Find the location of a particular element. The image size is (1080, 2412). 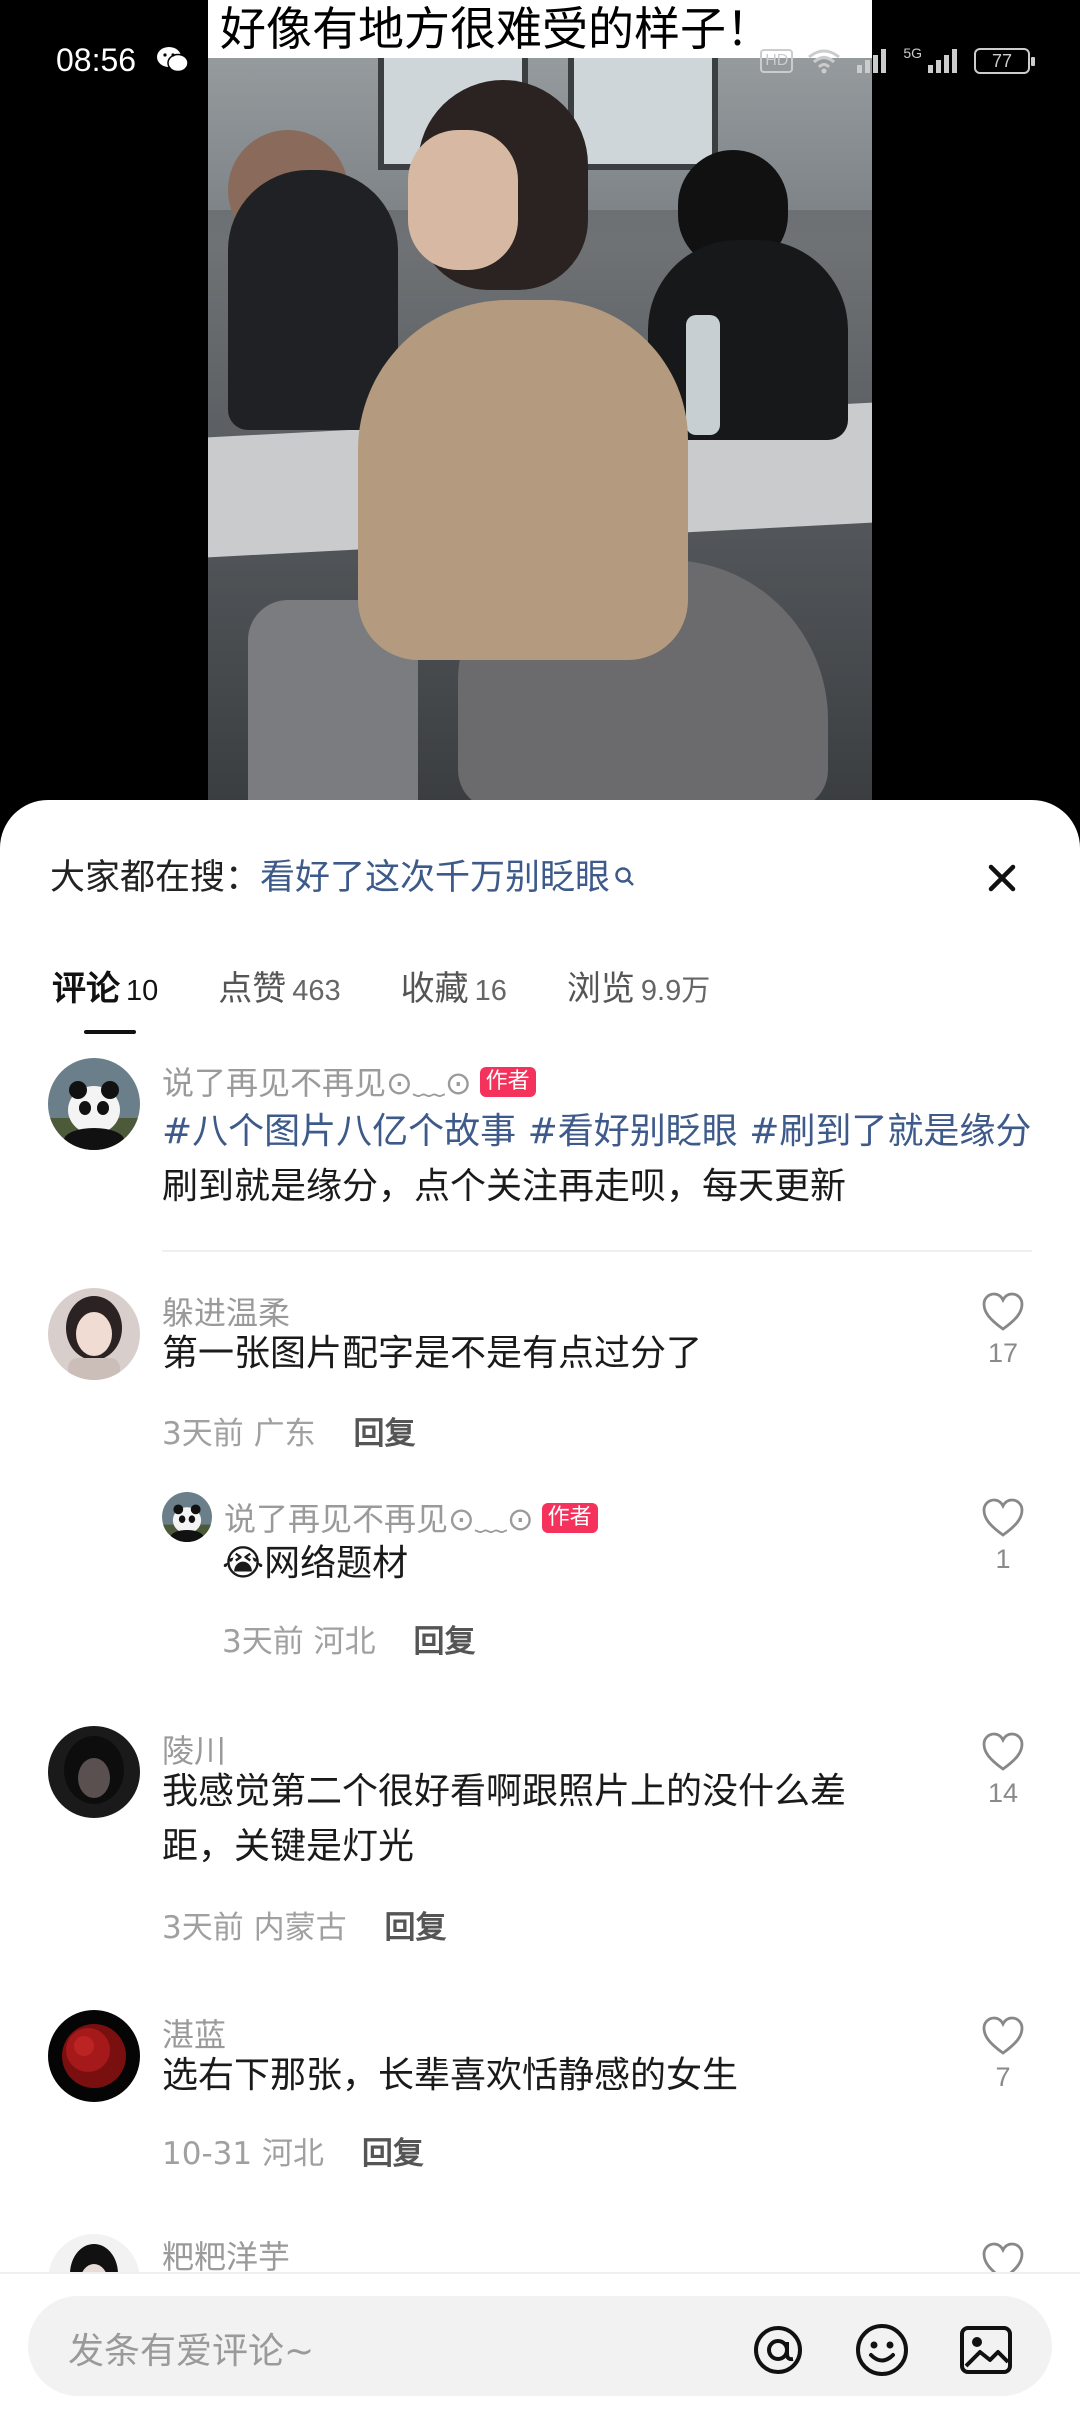

like-count: 7 is located at coordinates (1003, 2077).